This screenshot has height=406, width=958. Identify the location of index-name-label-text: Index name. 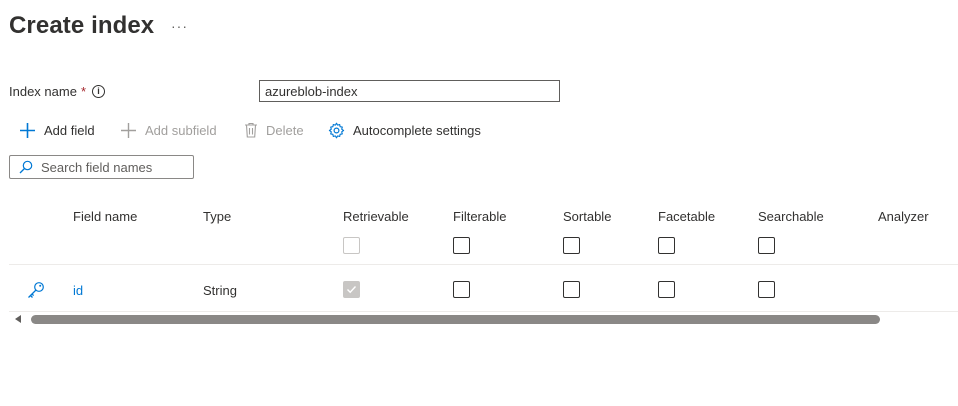
(43, 91).